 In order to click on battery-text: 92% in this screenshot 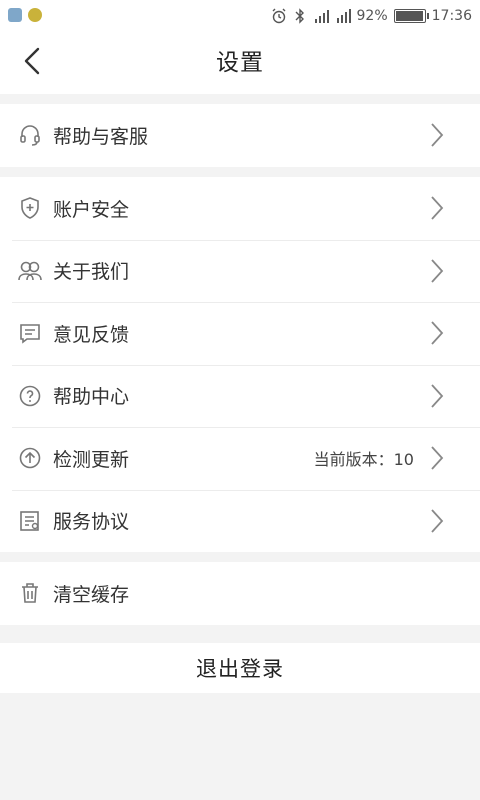, I will do `click(372, 16)`.